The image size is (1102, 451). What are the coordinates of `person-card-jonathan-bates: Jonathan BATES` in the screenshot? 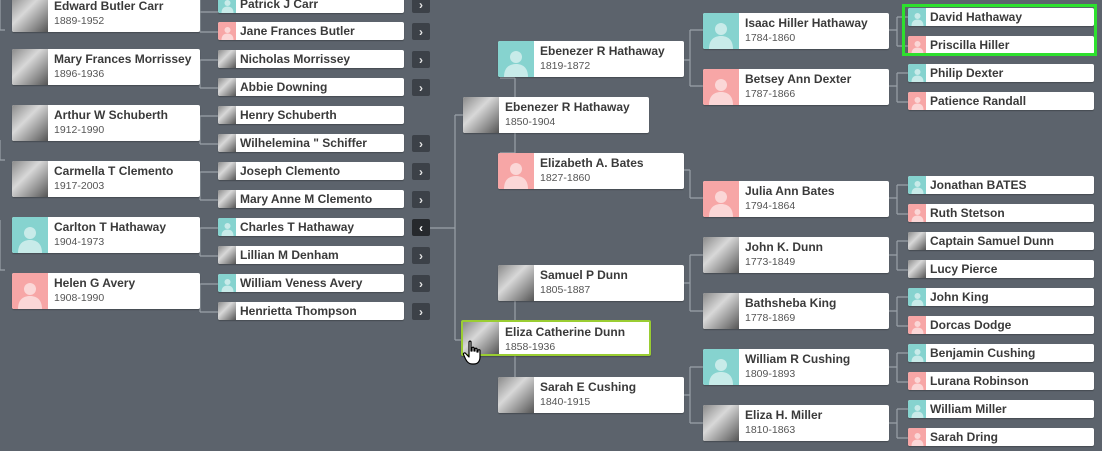 It's located at (1001, 185).